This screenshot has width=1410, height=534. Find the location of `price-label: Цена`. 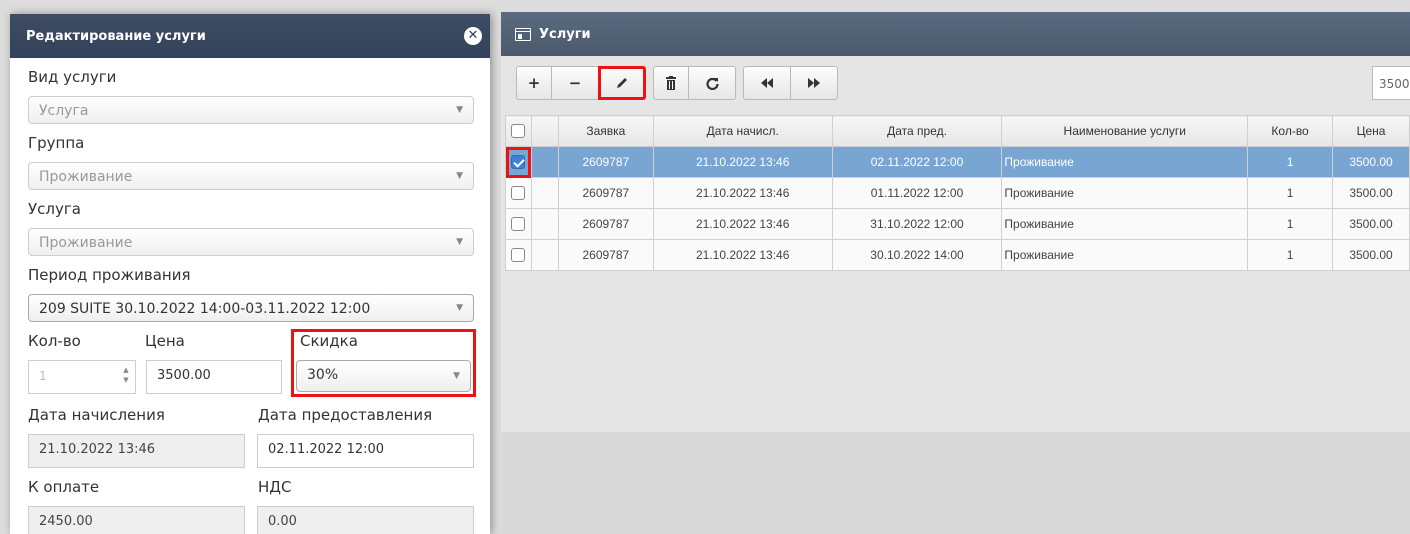

price-label: Цена is located at coordinates (165, 341).